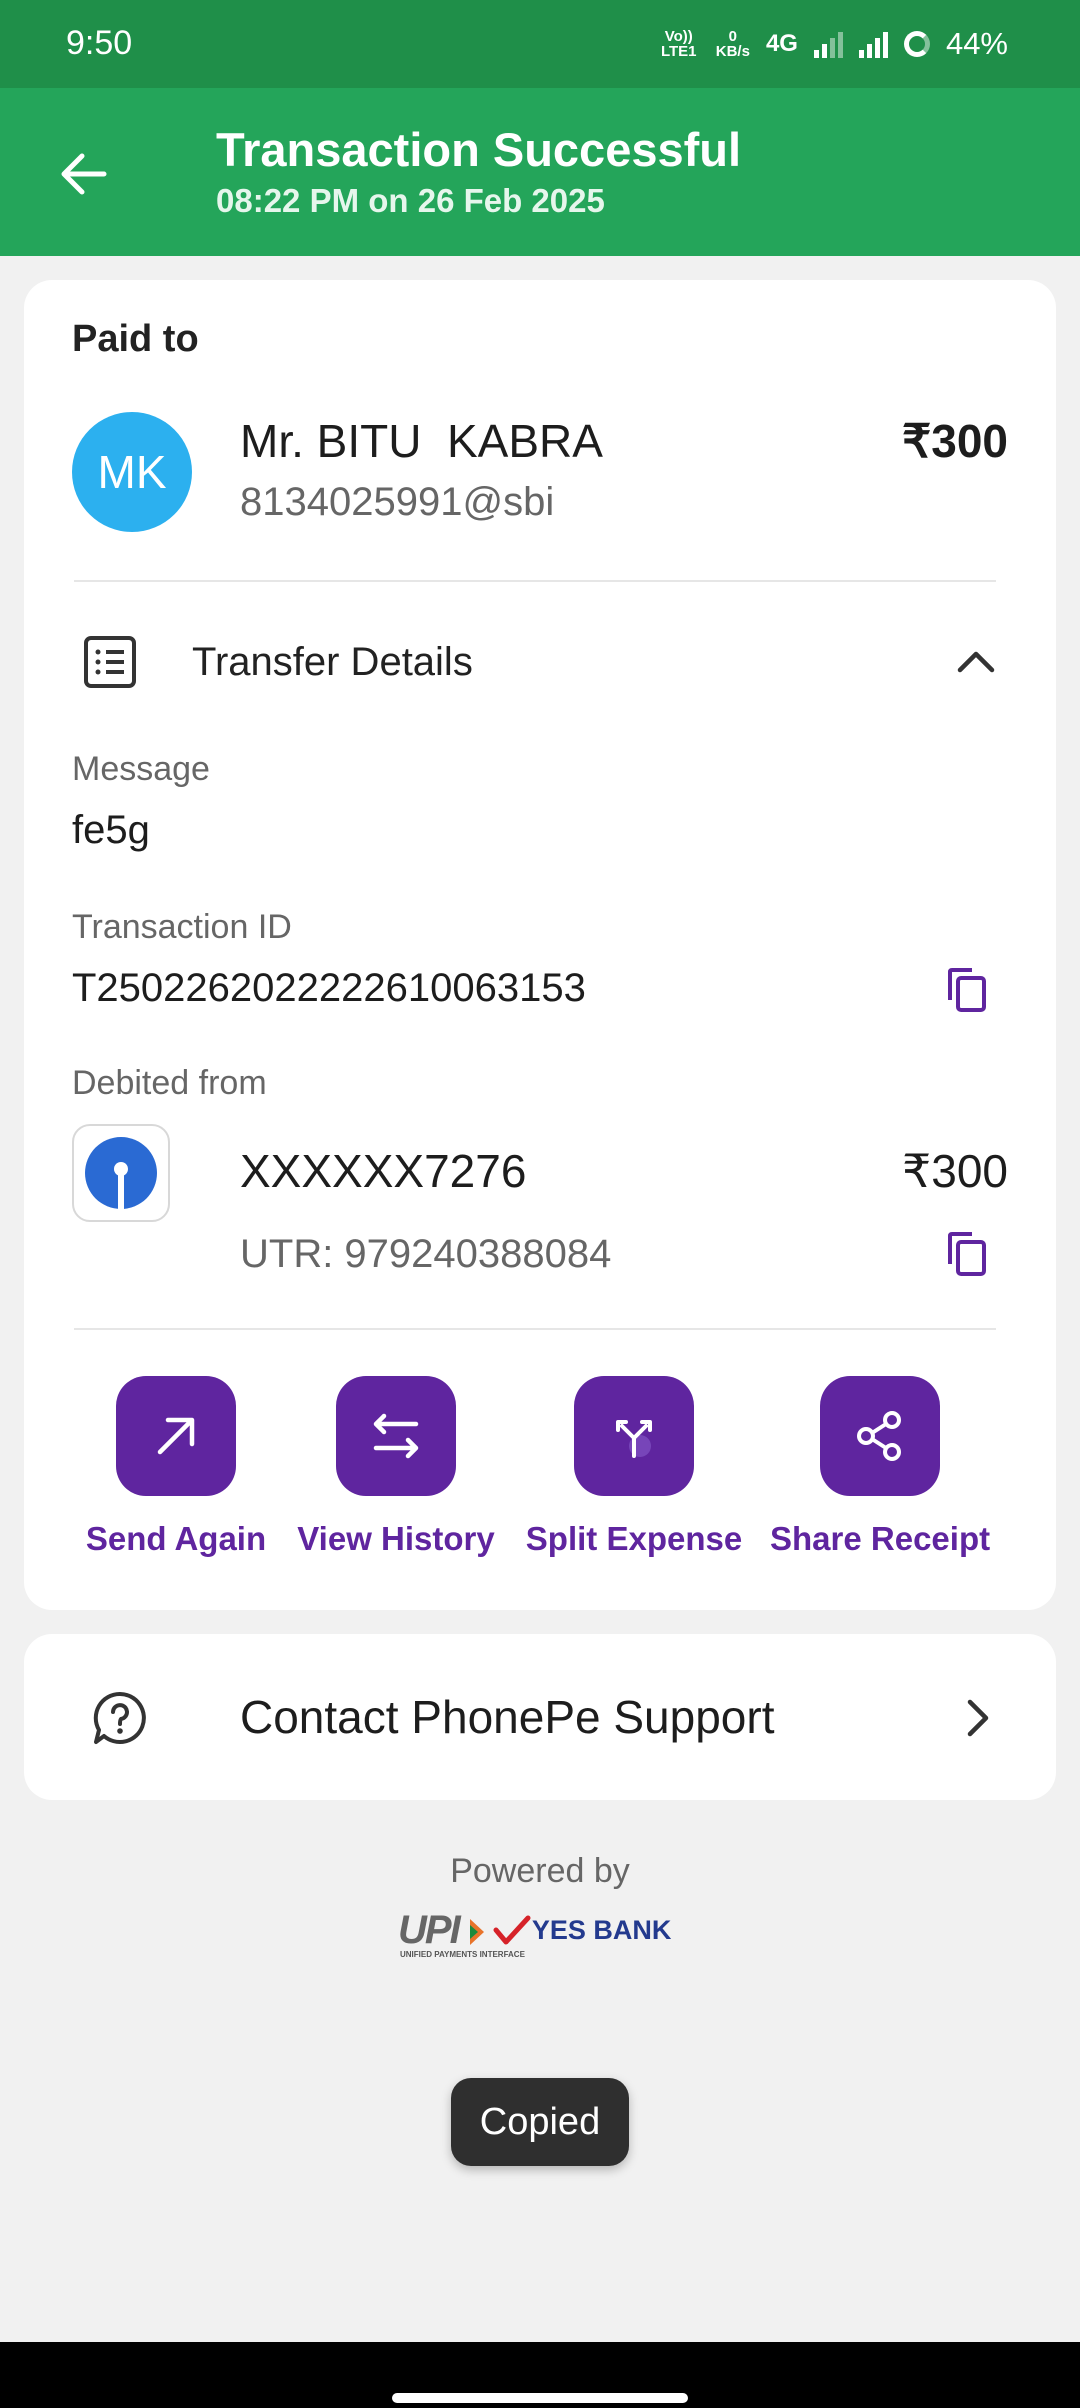 This screenshot has height=2408, width=1080. I want to click on sbi-logo-icon, so click(121, 1173).